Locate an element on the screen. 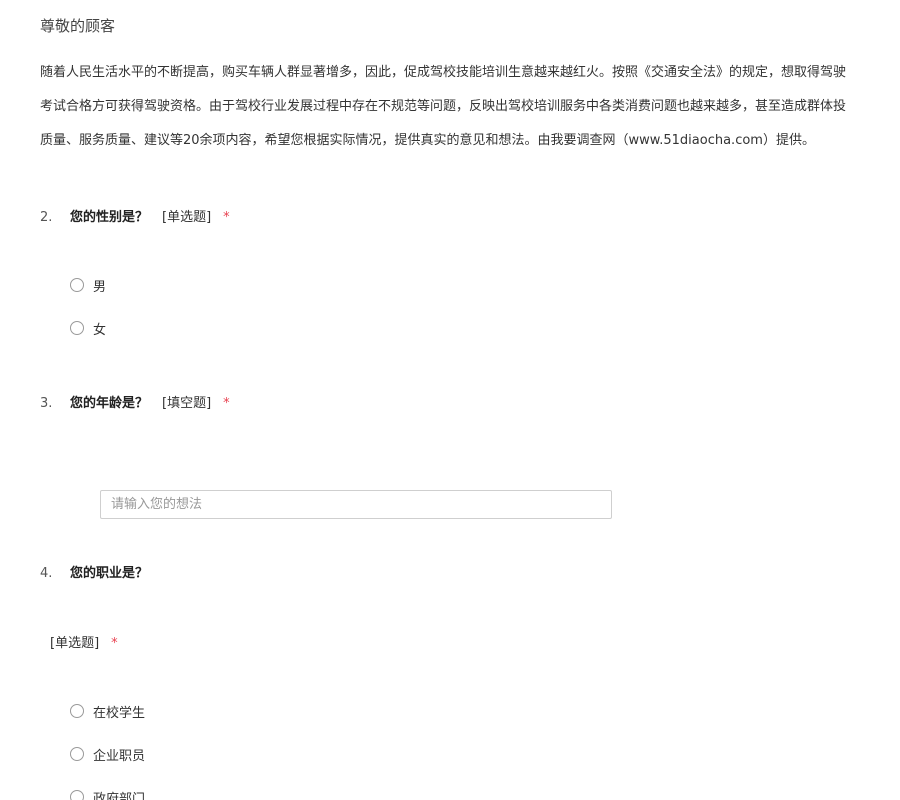  radio-option-male: 男 is located at coordinates (88, 285).